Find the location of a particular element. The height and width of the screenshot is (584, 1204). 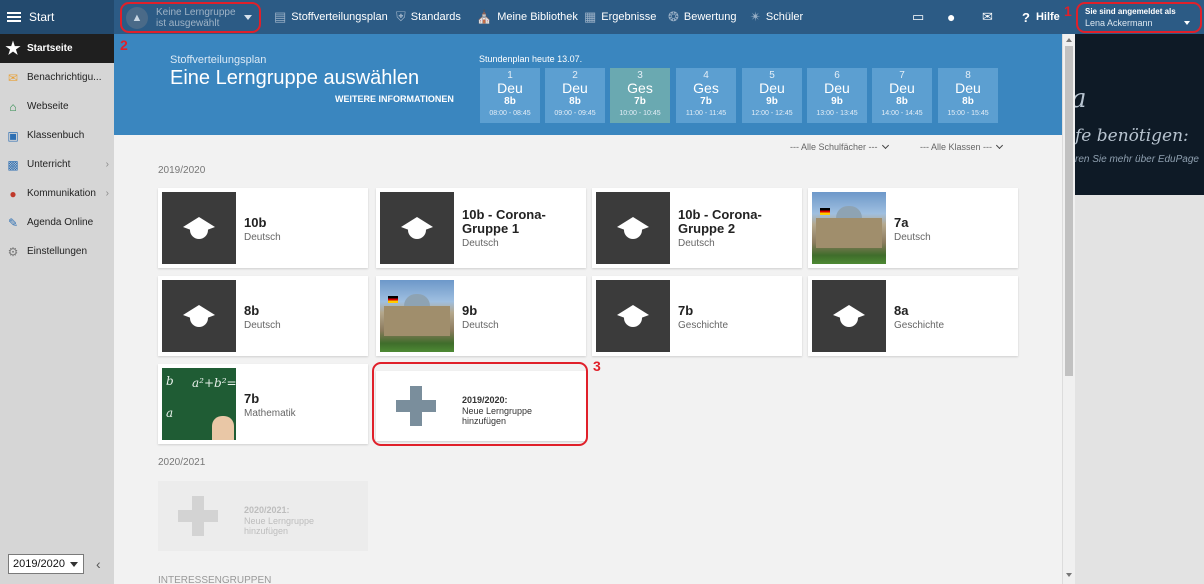

annotation-number-1: 1 is located at coordinates (1068, 11).